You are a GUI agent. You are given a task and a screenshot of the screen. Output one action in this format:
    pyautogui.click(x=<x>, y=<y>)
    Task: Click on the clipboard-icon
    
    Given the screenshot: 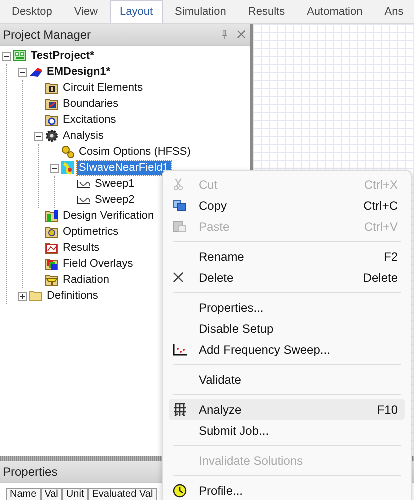 What is the action you would take?
    pyautogui.click(x=180, y=226)
    